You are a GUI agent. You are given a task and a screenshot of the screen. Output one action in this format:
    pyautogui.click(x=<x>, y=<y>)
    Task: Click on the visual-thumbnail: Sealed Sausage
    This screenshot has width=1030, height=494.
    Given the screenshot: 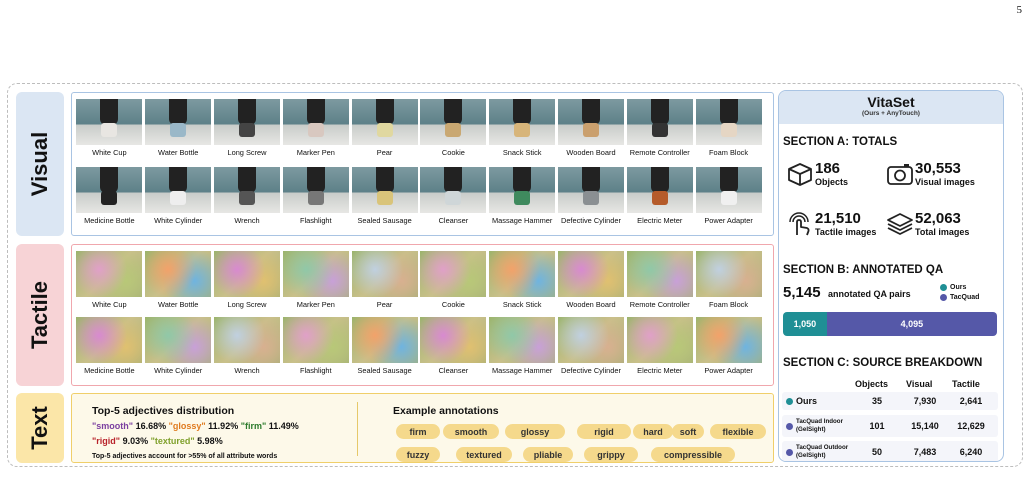 What is the action you would take?
    pyautogui.click(x=384, y=196)
    